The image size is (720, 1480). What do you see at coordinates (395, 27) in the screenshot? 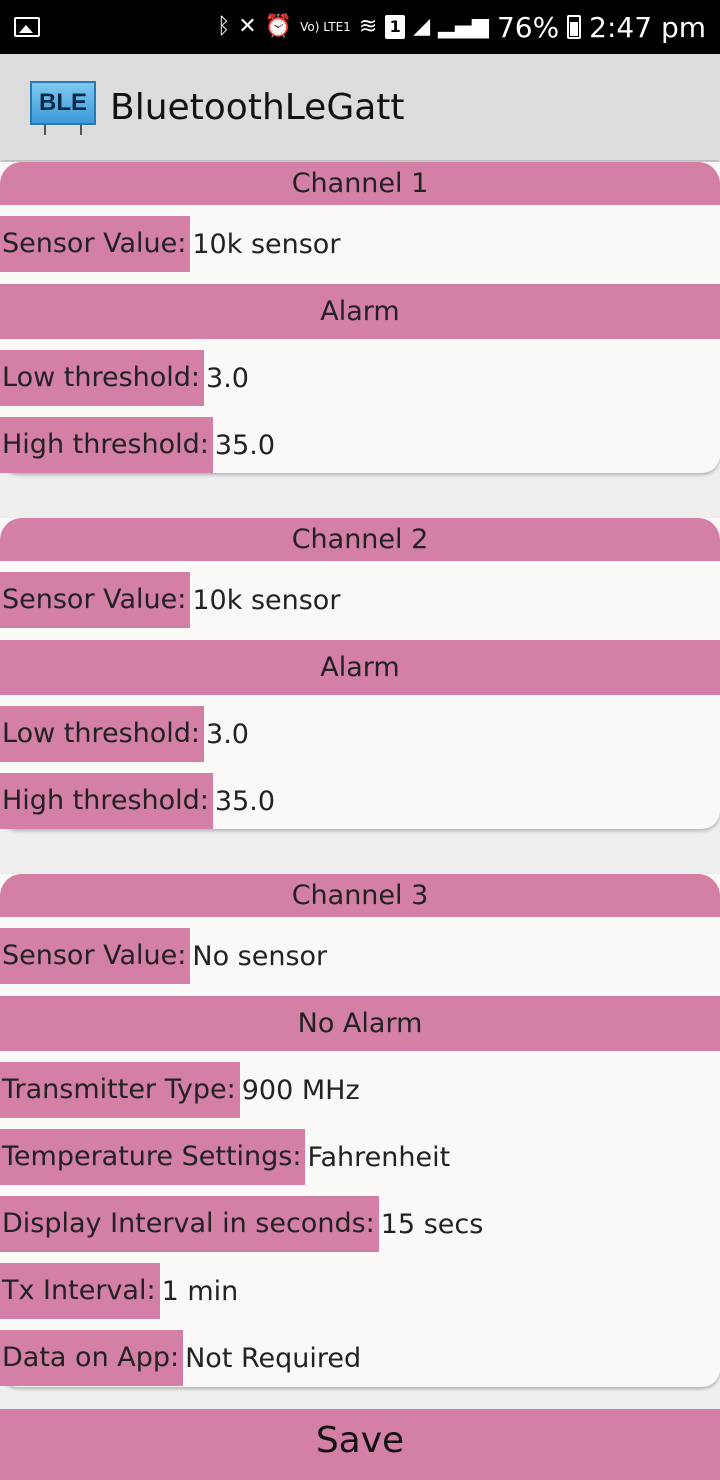
I see `sim-indicator: 1` at bounding box center [395, 27].